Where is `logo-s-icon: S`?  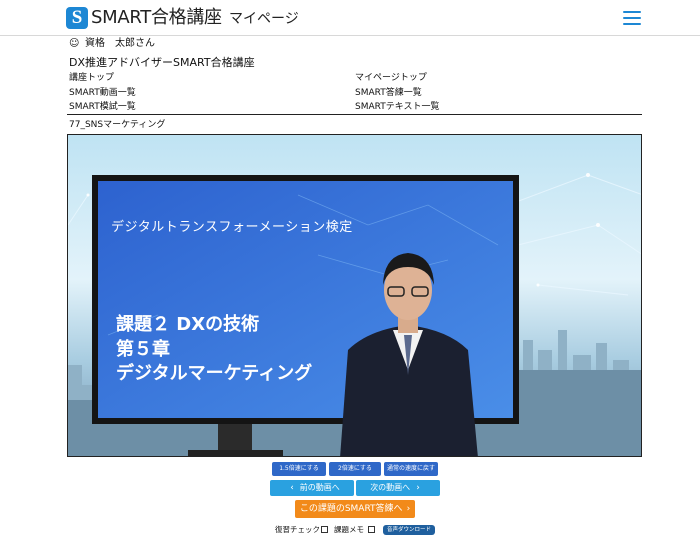 logo-s-icon: S is located at coordinates (77, 18).